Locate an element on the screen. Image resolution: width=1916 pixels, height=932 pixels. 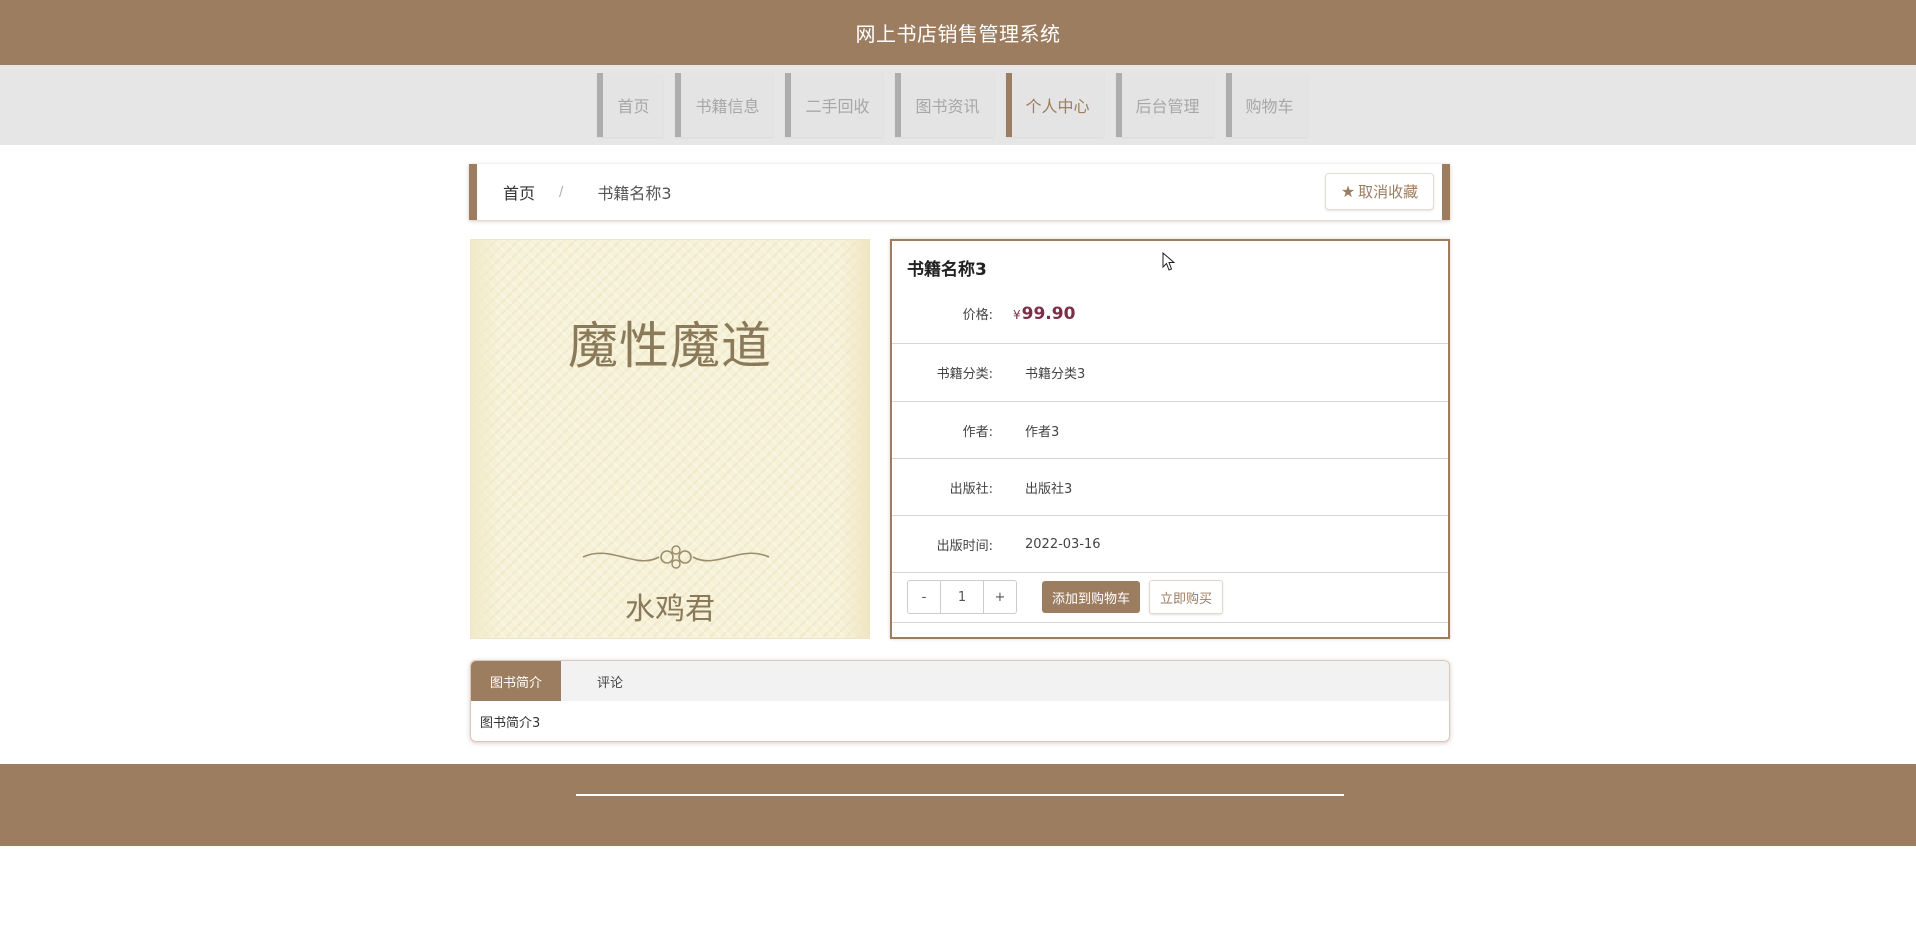
nav-item-profile: 个人中心 is located at coordinates (1054, 105).